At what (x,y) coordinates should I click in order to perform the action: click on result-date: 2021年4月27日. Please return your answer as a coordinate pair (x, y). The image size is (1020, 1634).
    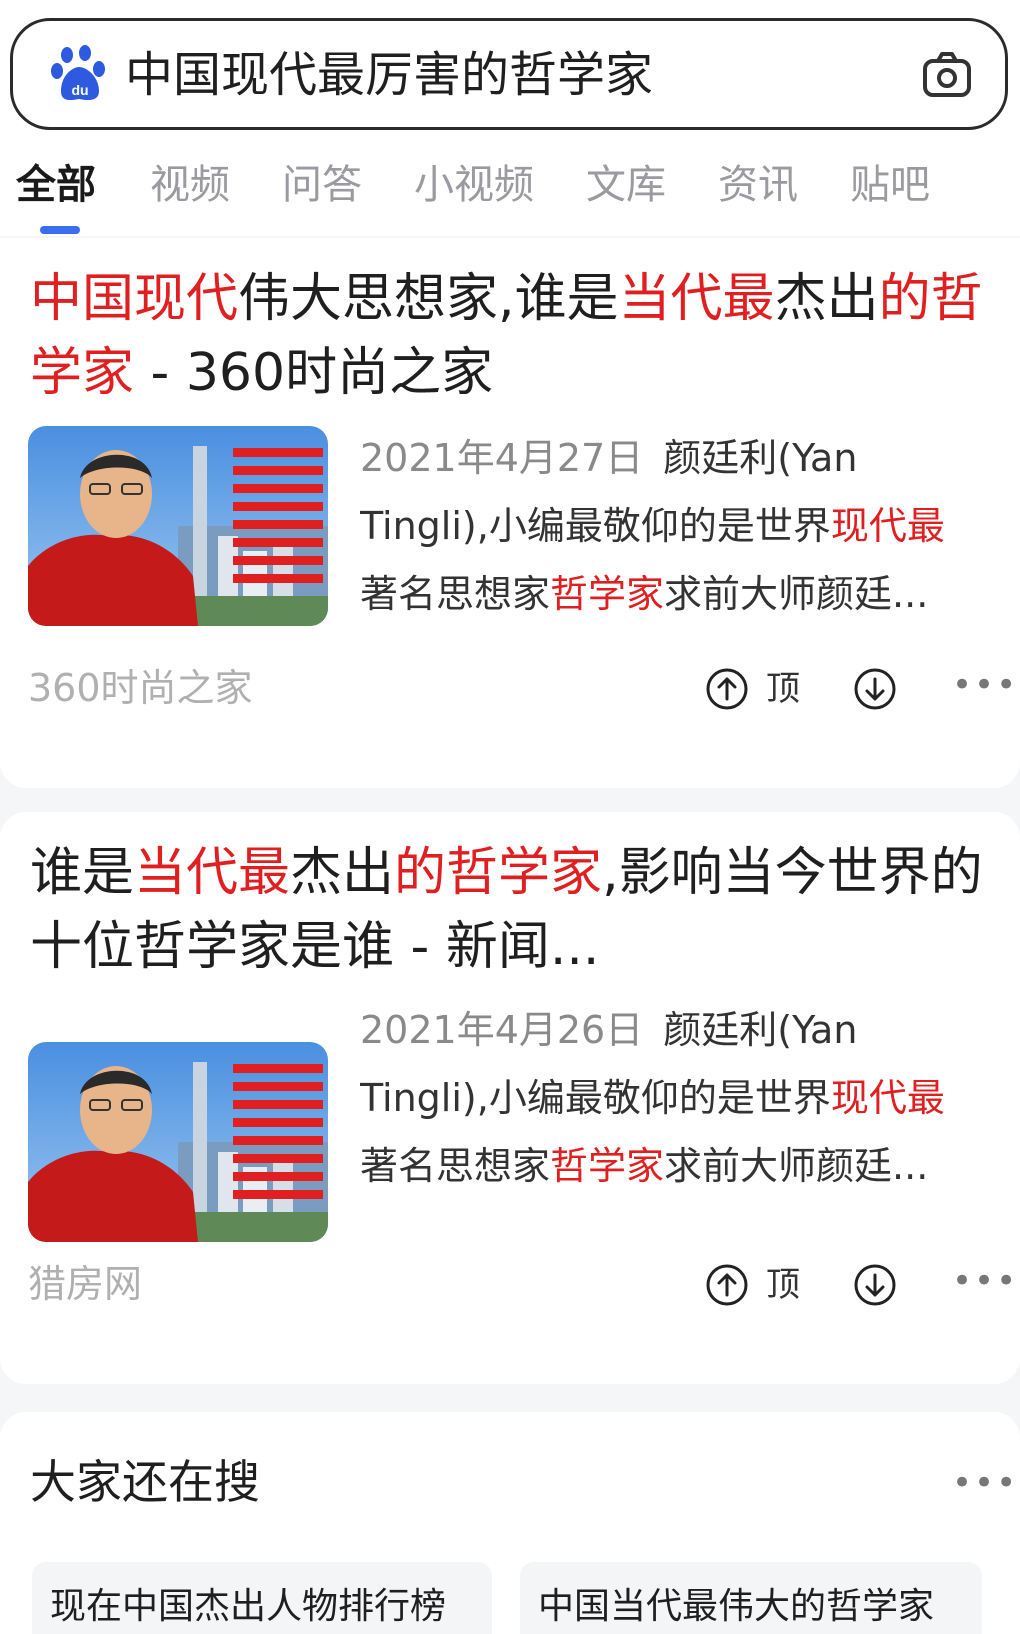
    Looking at the image, I should click on (502, 458).